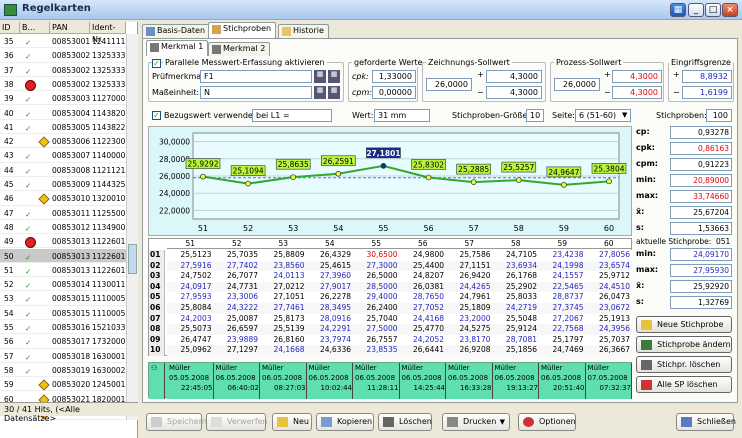  Describe the element at coordinates (469, 308) in the screenshot. I see `grid-cell: 25,1809` at that location.